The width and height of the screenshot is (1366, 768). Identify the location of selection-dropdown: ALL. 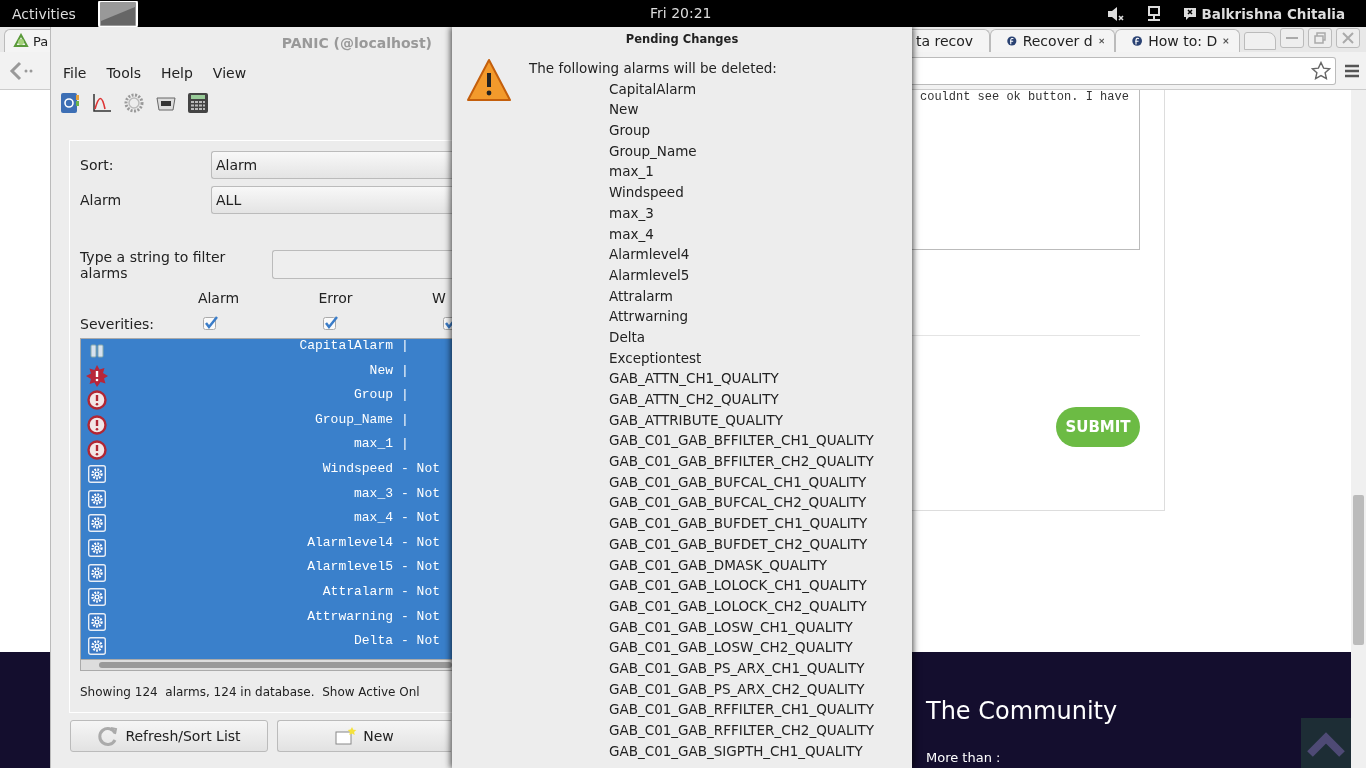
(331, 199).